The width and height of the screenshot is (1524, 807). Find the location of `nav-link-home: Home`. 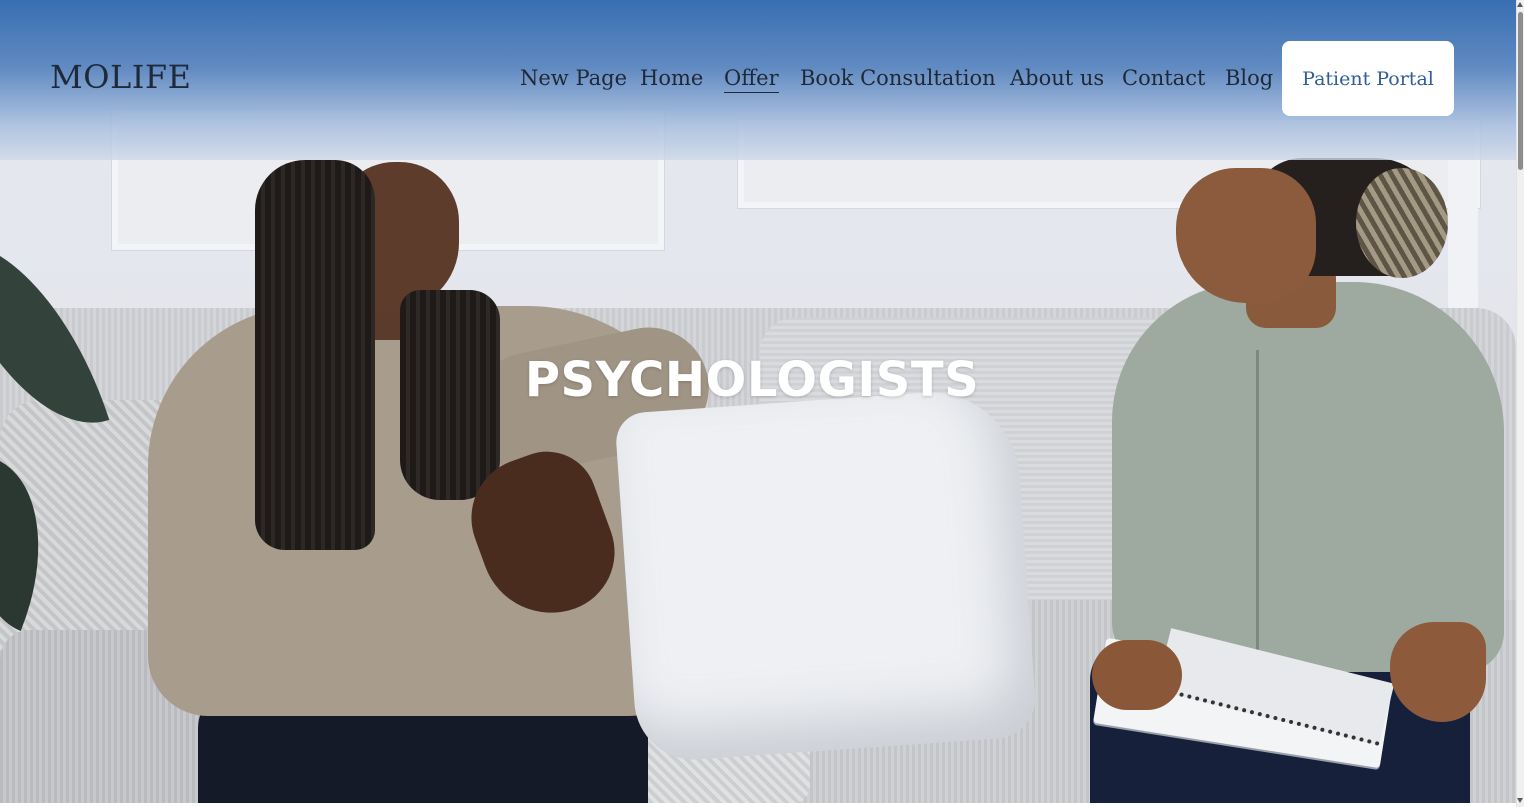

nav-link-home: Home is located at coordinates (671, 78).